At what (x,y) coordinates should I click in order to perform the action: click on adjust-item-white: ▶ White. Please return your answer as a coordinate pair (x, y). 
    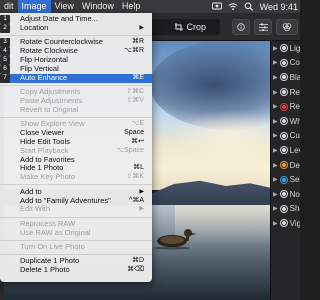
    Looking at the image, I should click on (285, 121).